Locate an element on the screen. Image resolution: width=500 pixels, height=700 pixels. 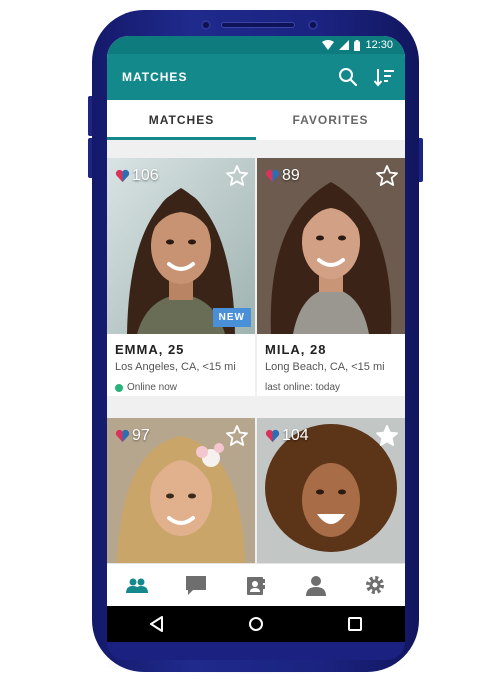
new-badge: NEW is located at coordinates (231, 317).